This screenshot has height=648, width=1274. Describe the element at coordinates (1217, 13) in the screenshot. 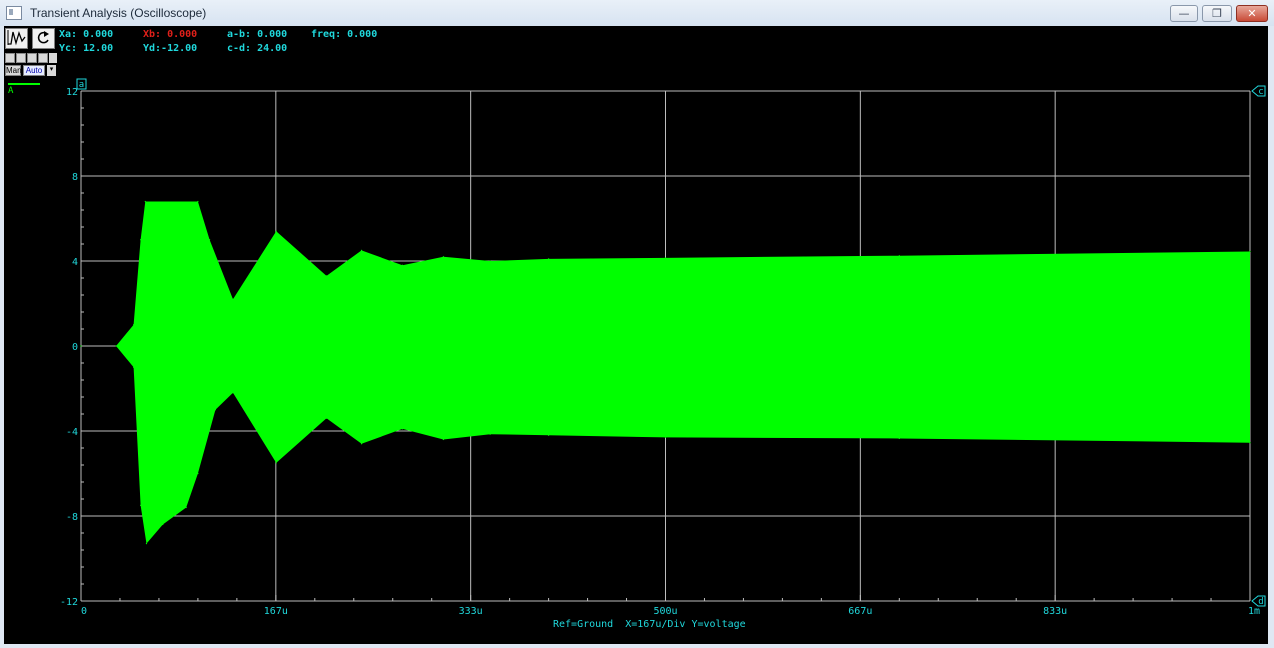

I see `maximize-button: ❐` at that location.